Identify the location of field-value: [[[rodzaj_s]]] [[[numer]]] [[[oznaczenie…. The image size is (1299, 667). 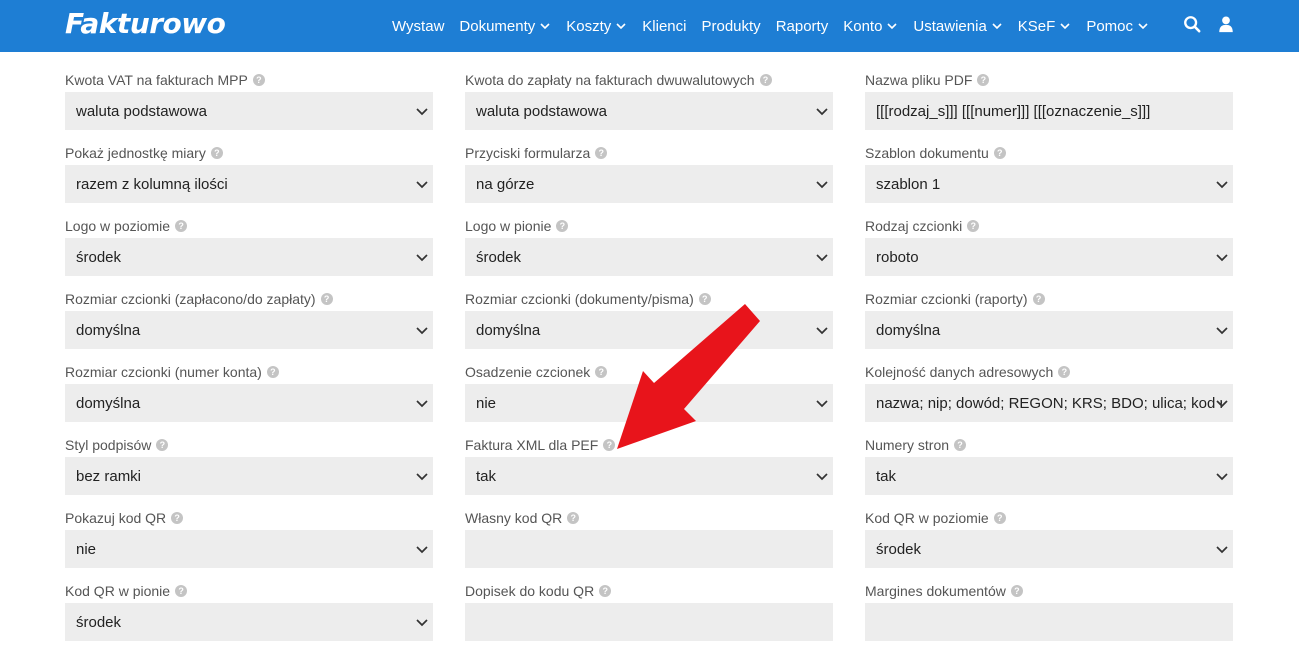
(1013, 111).